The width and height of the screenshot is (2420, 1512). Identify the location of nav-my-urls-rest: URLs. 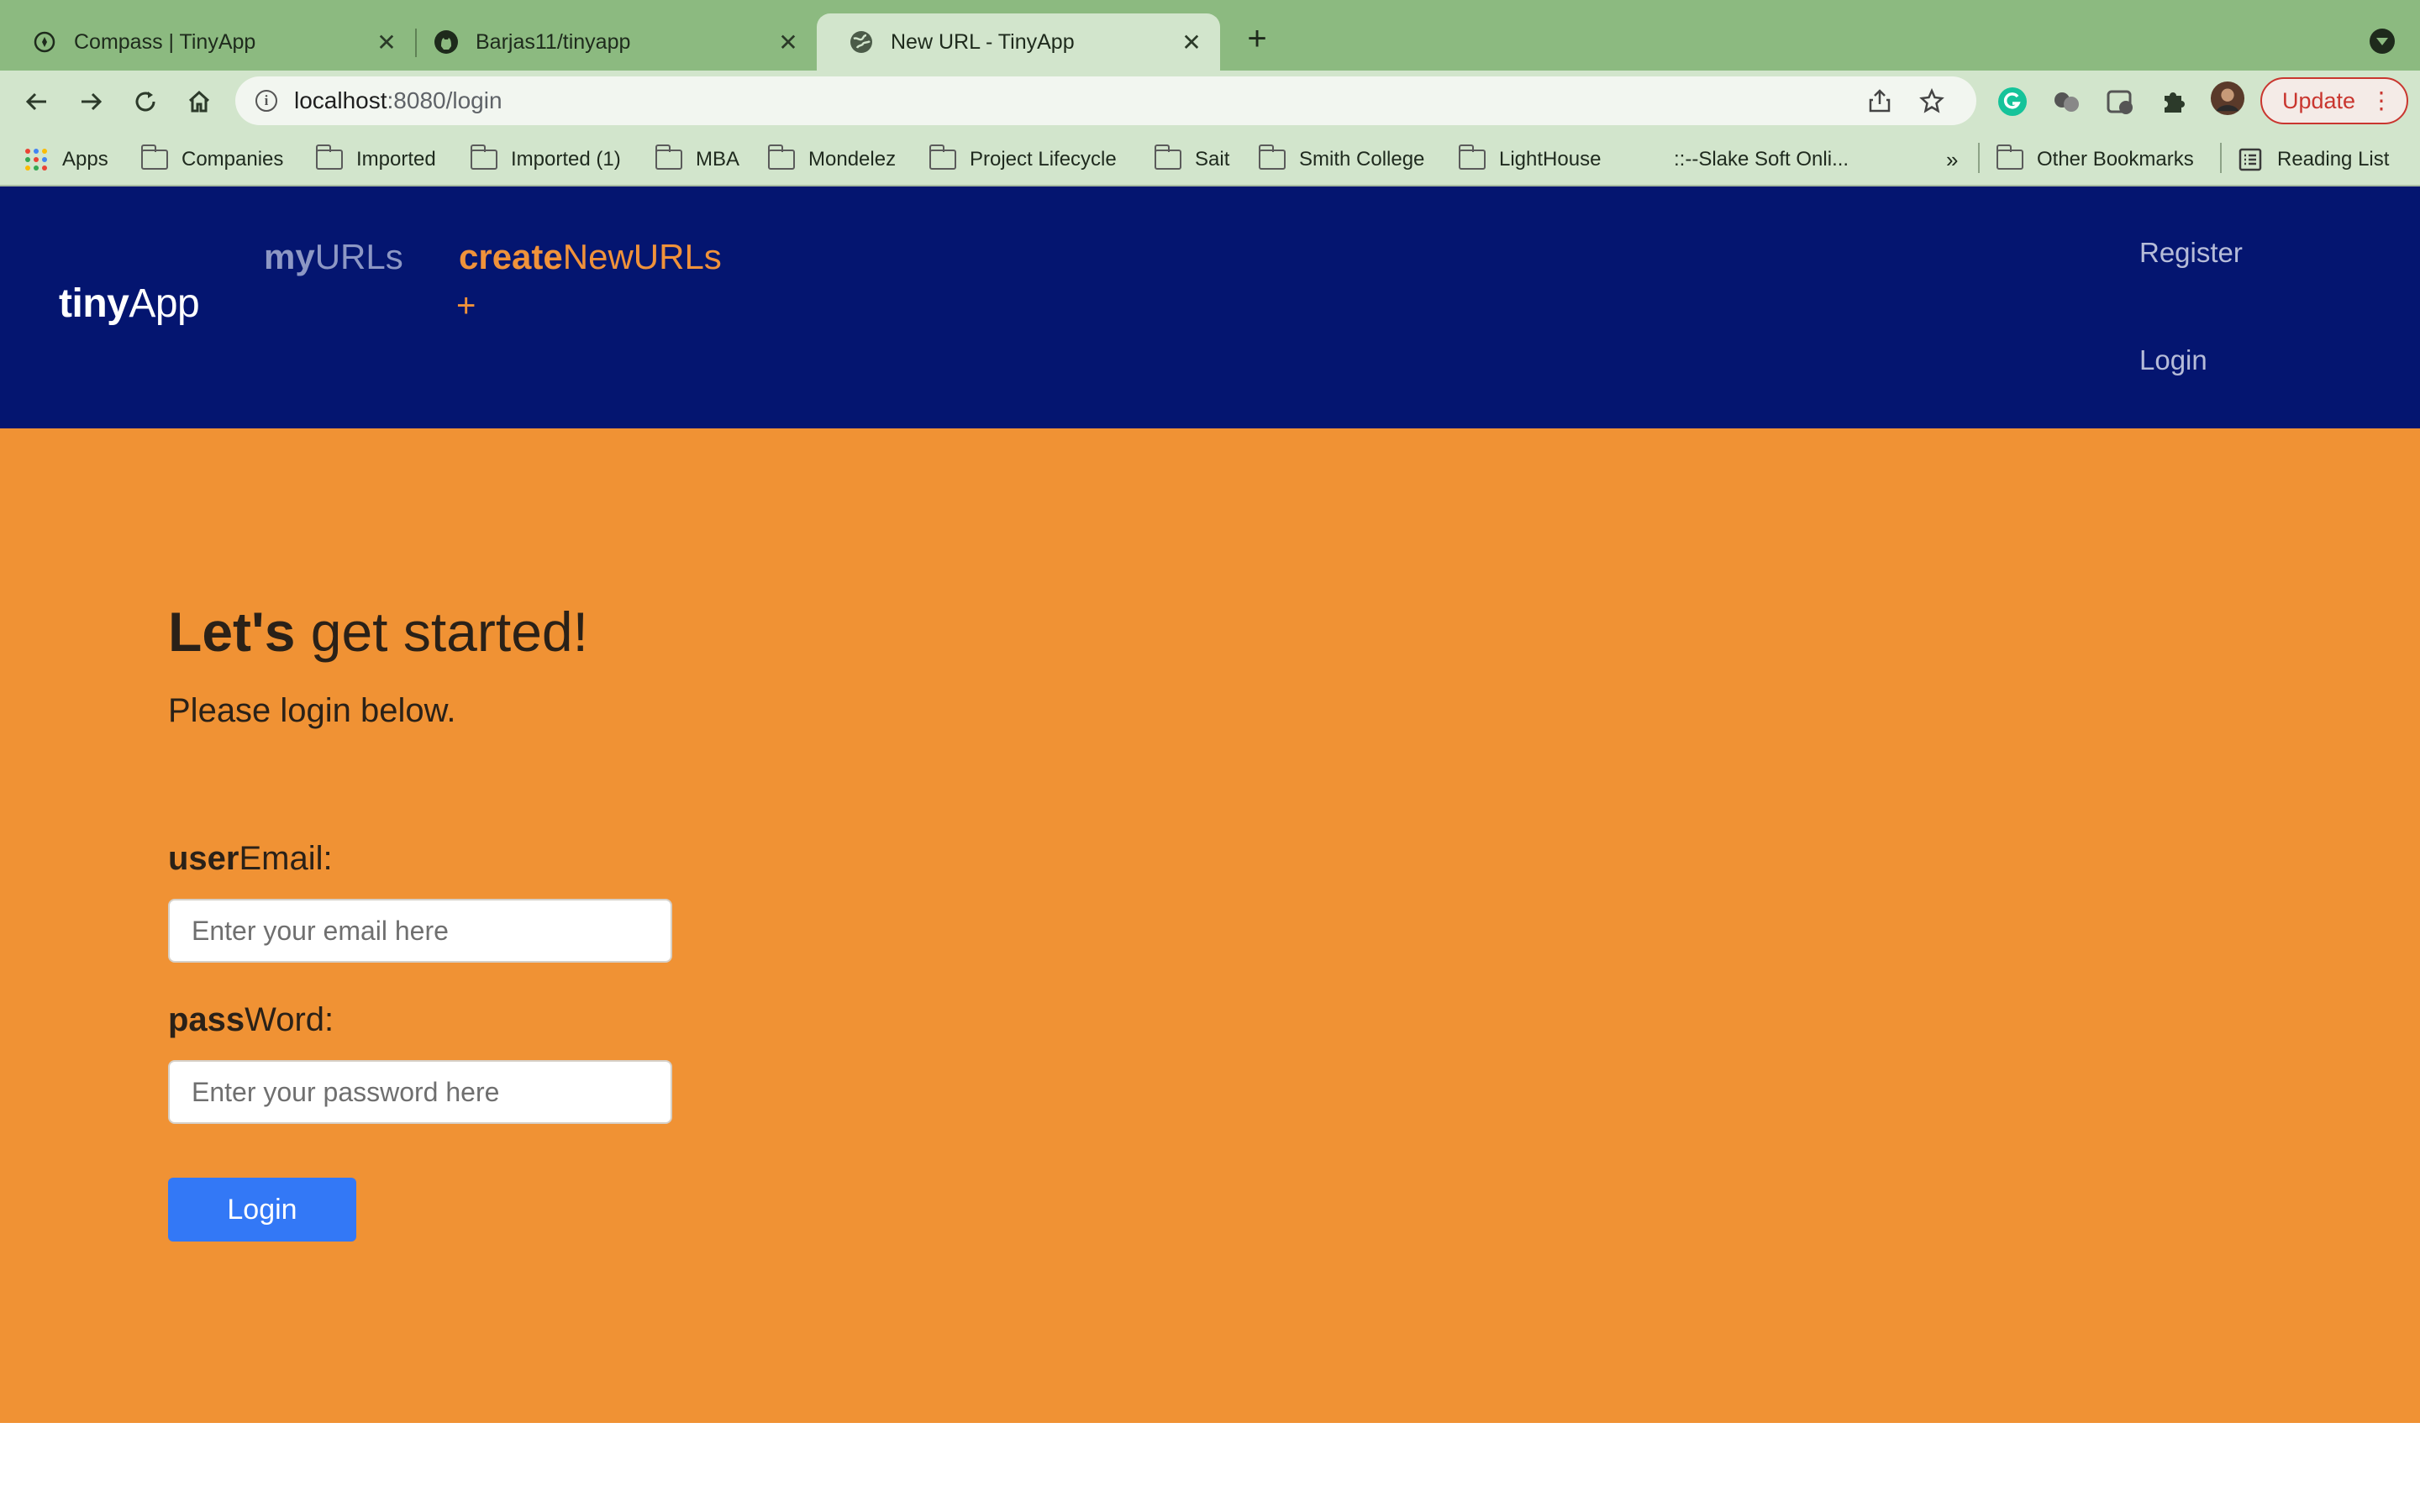
(359, 256).